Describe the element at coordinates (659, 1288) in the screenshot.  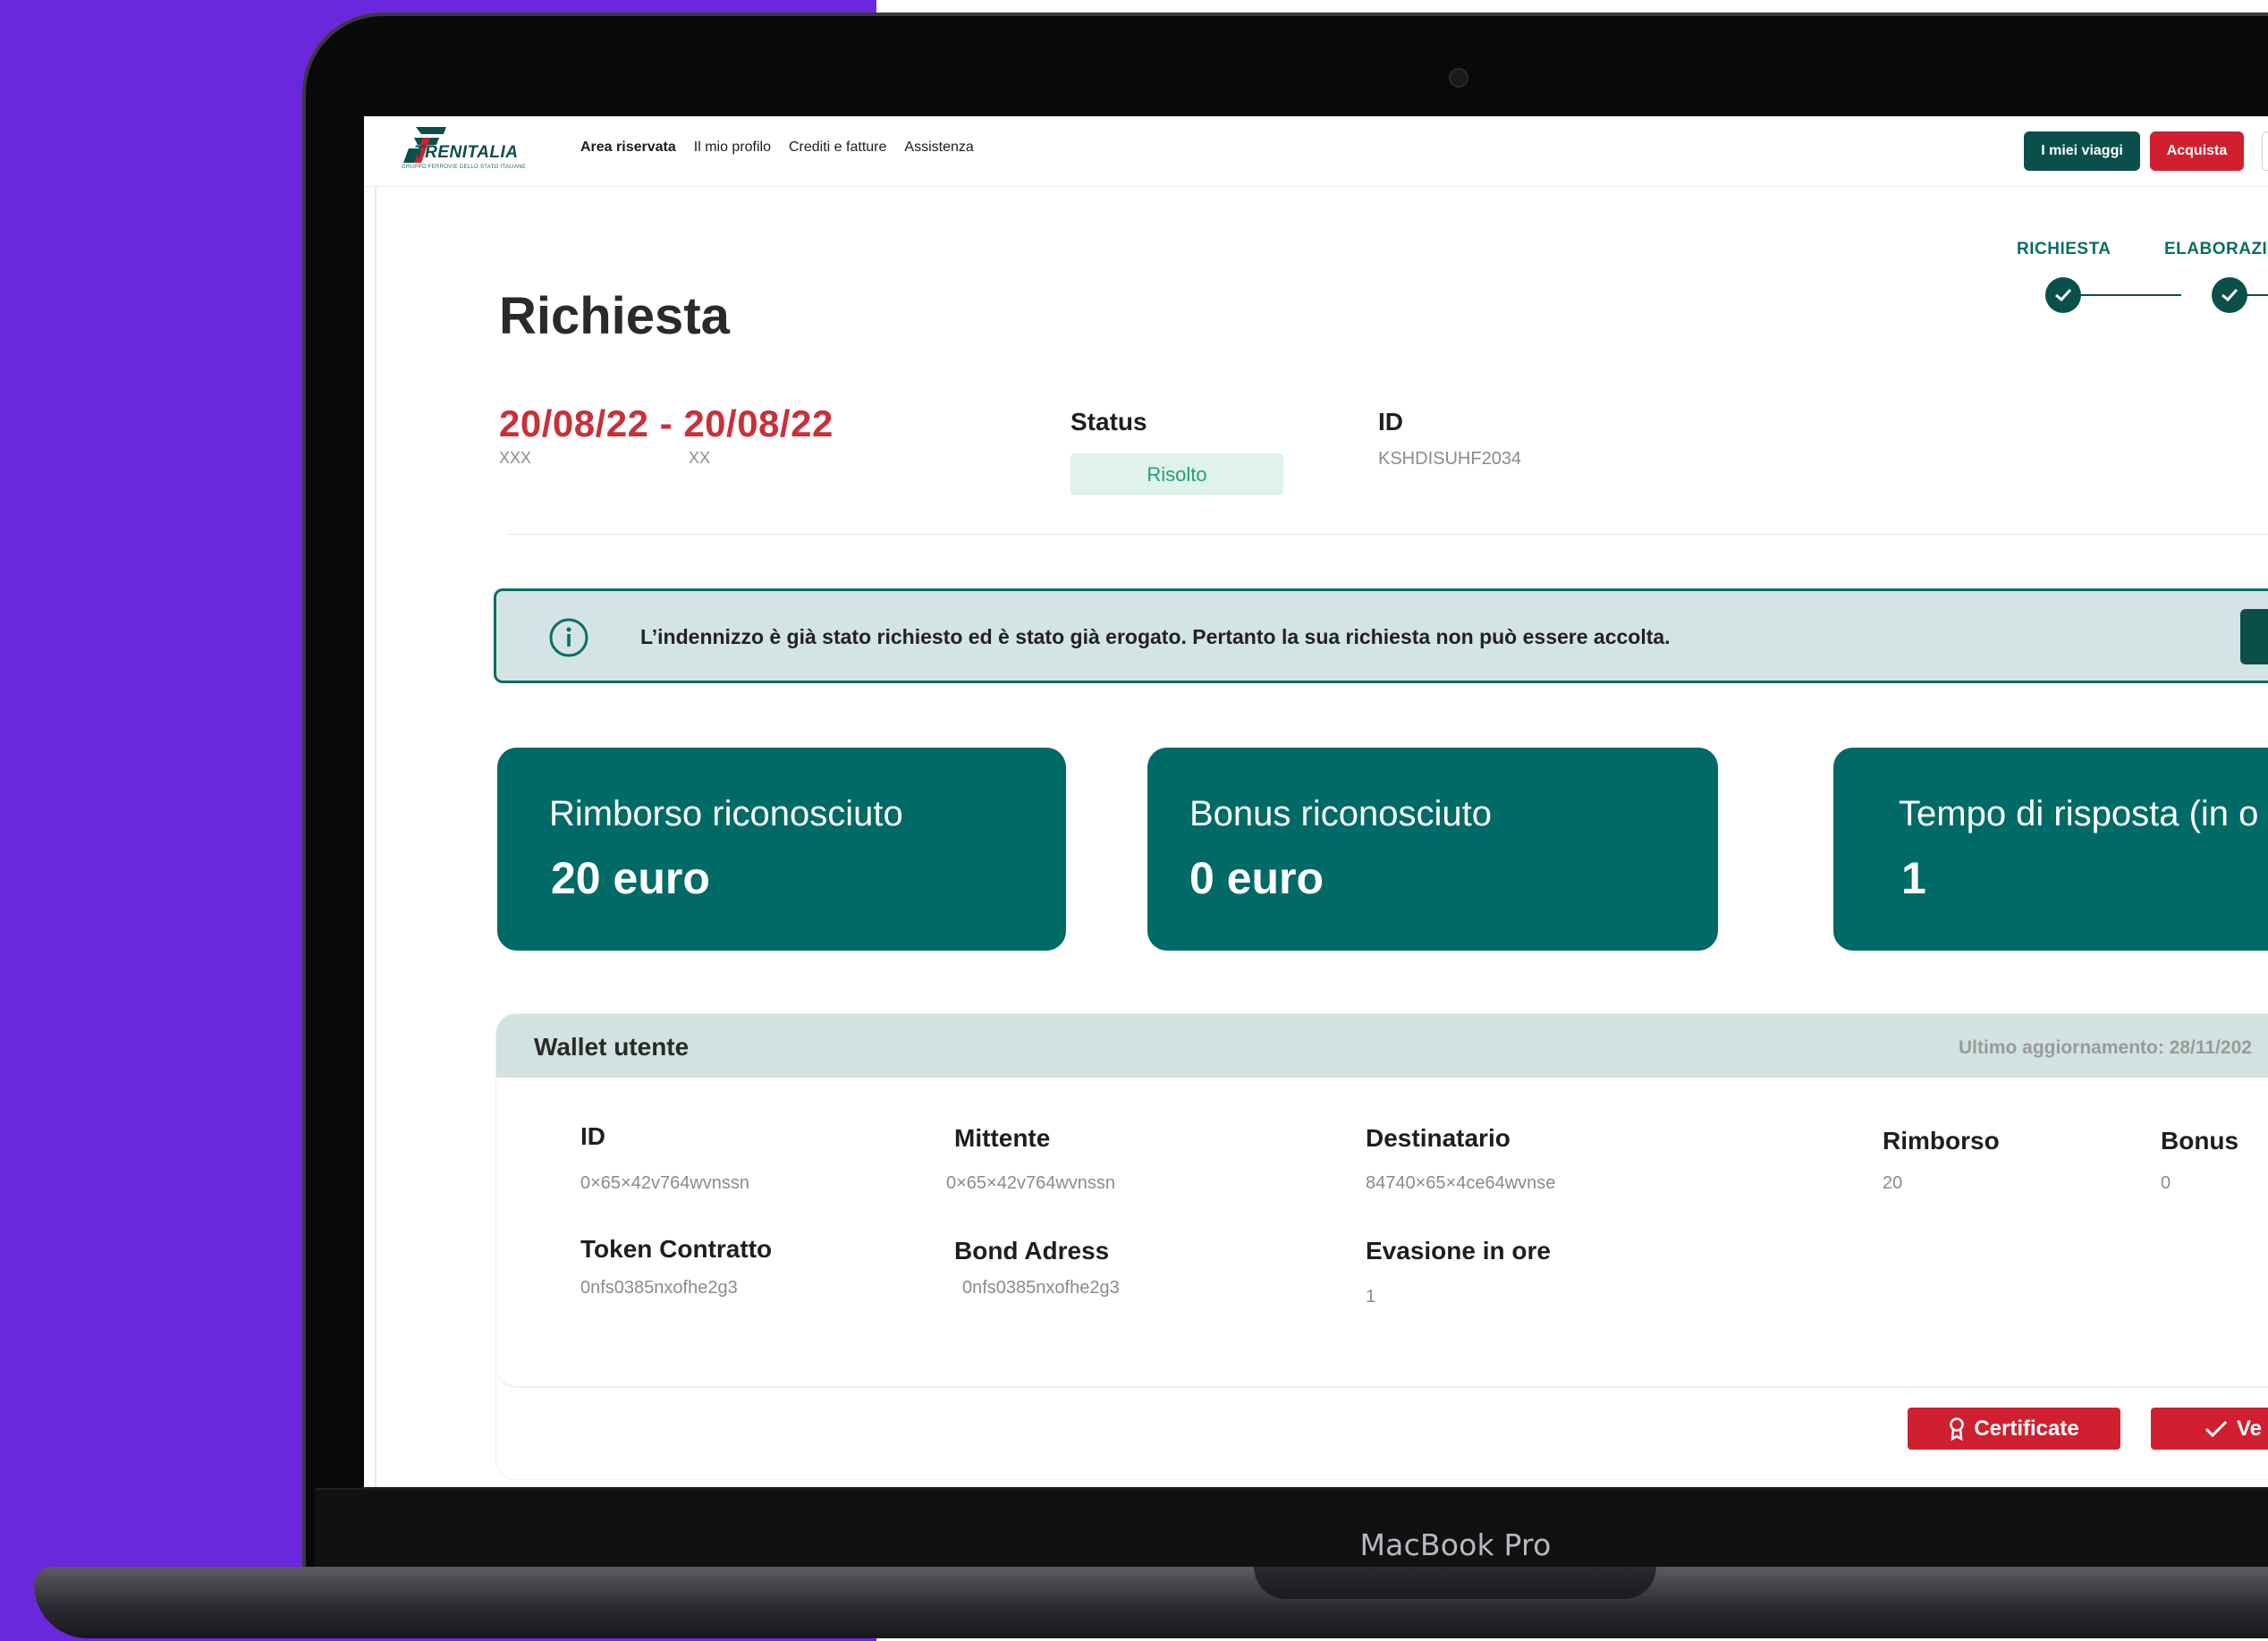
I see `field-value-token-contratto: 0nfs0385nxofhe2g3` at that location.